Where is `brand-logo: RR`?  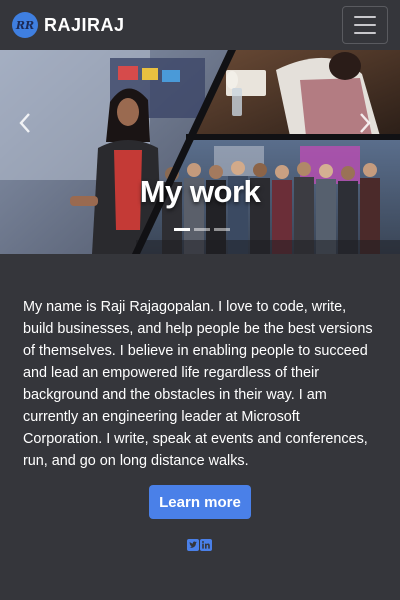
brand-logo: RR is located at coordinates (25, 25).